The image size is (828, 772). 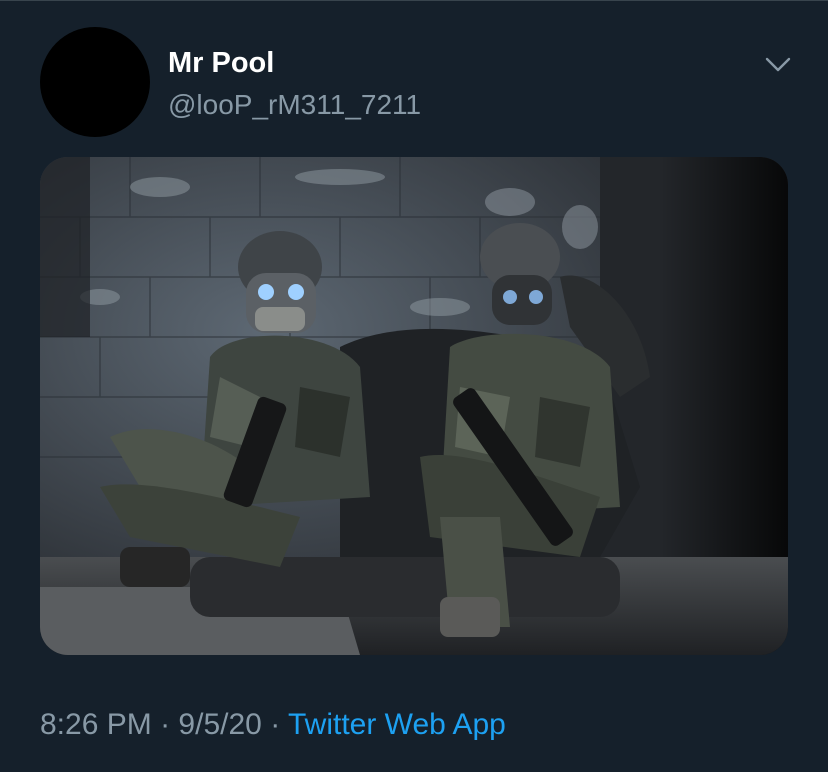 I want to click on tweet-time: 8:26 PM, so click(x=96, y=724).